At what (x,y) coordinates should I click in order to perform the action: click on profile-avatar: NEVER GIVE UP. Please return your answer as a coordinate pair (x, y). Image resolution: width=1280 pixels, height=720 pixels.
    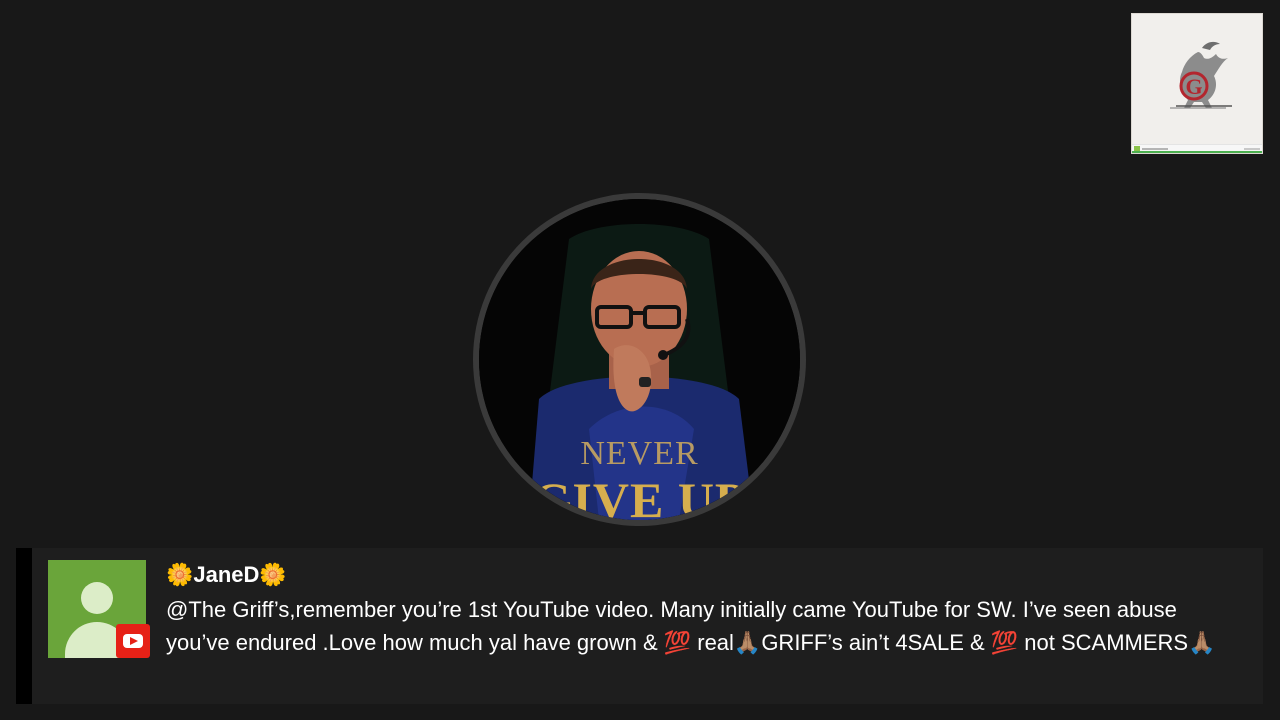
    Looking at the image, I should click on (639, 359).